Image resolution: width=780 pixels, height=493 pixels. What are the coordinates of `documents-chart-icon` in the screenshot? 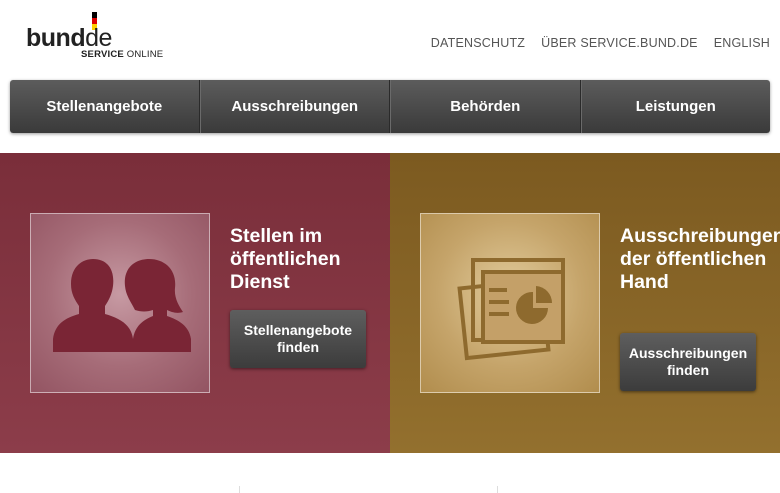 It's located at (510, 303).